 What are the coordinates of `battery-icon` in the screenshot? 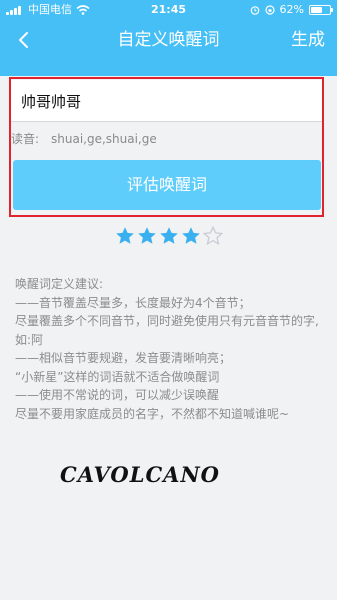 It's located at (321, 10).